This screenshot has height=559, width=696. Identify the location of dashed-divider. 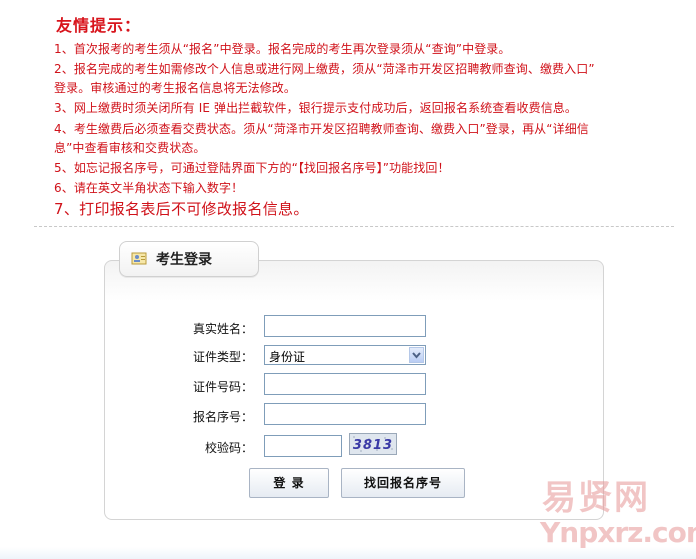
(354, 226).